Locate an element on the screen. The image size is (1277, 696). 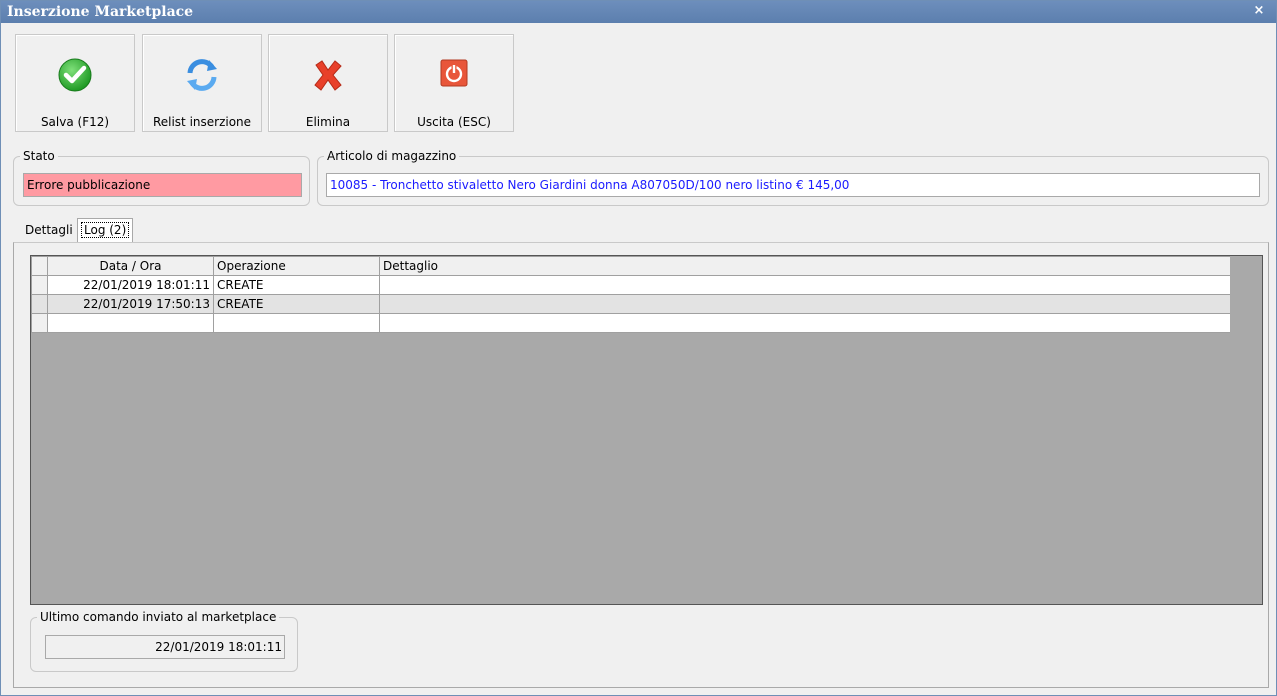
tab-log: Log (2) is located at coordinates (105, 230).